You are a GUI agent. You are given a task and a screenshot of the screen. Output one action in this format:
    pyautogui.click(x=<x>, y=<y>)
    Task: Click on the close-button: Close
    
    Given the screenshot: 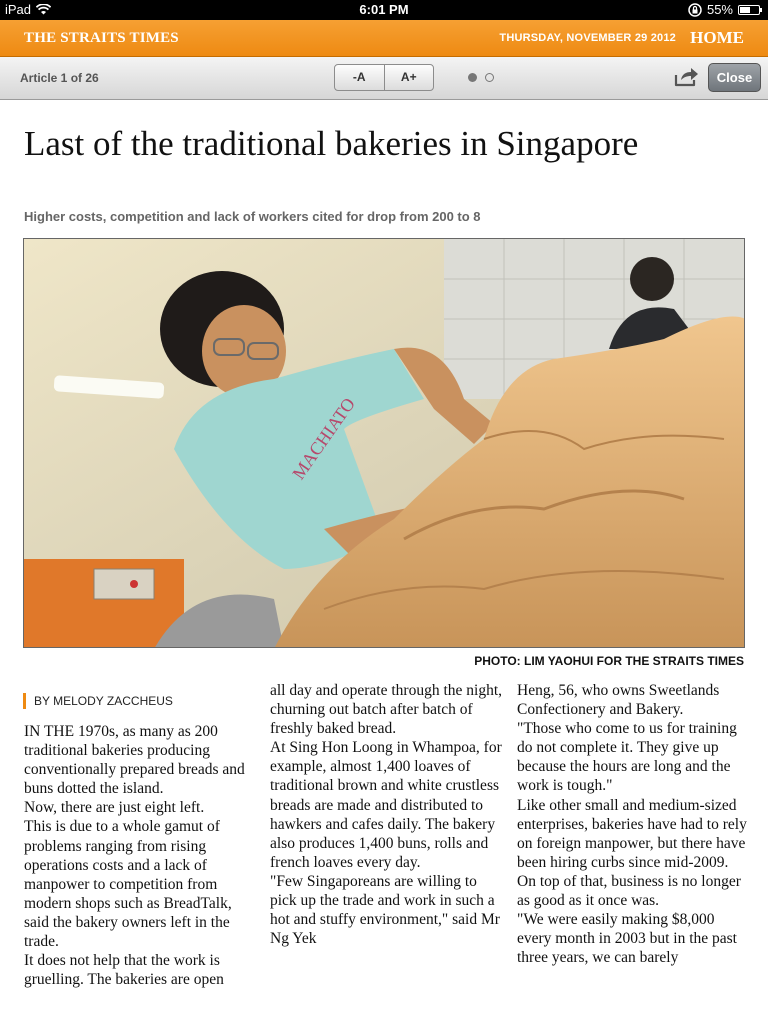 What is the action you would take?
    pyautogui.click(x=734, y=77)
    